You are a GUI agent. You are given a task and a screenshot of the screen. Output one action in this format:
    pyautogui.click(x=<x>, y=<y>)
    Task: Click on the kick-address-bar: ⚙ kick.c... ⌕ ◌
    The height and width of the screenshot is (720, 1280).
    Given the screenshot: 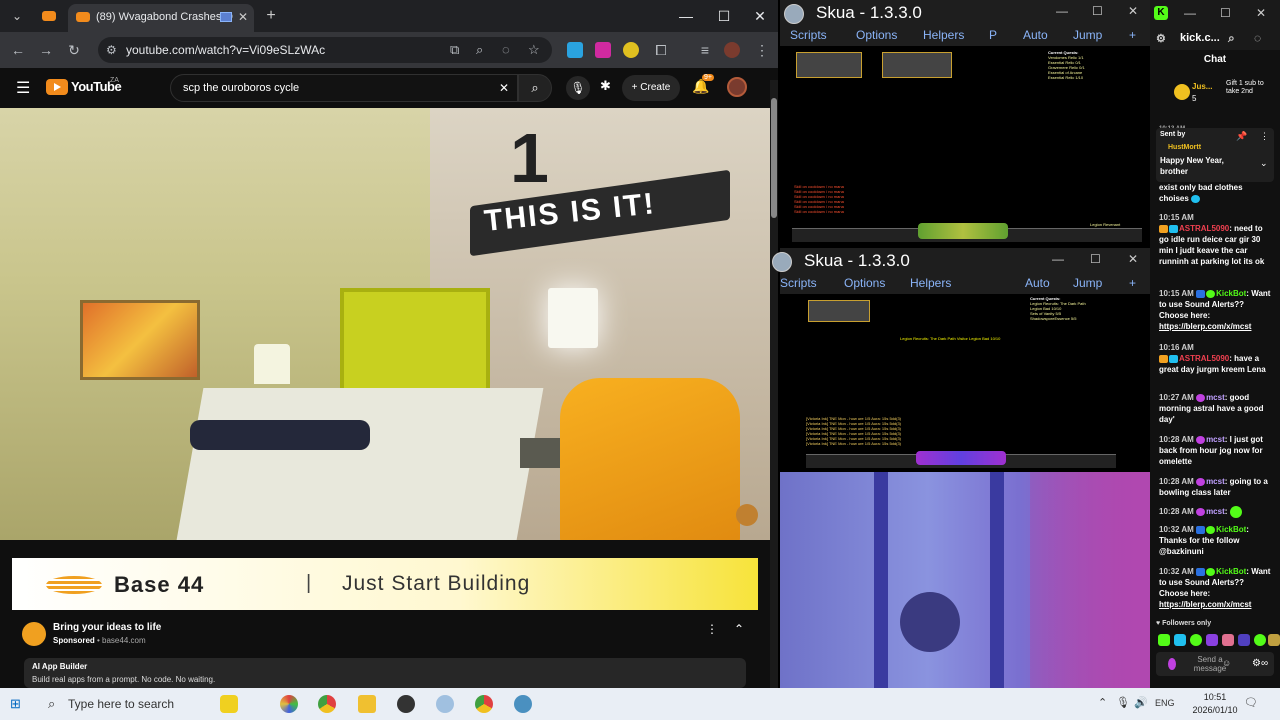 What is the action you would take?
    pyautogui.click(x=1215, y=39)
    